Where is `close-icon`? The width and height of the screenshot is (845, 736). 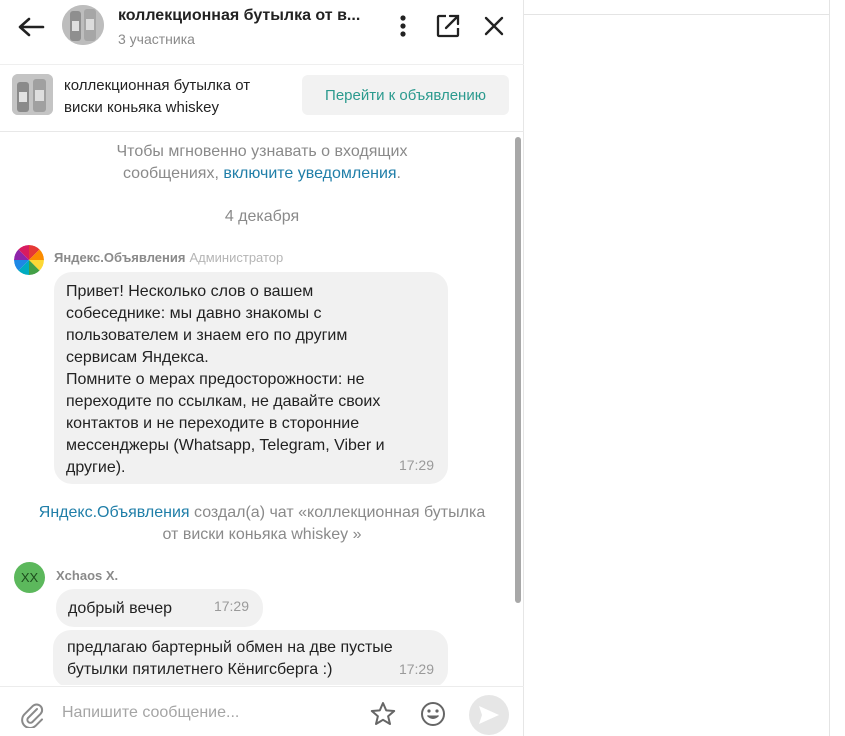
close-icon is located at coordinates (494, 26).